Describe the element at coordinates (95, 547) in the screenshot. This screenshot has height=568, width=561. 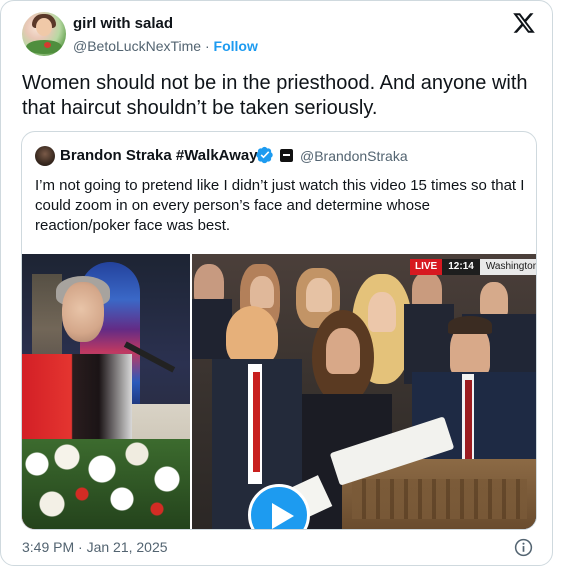
I see `tweet-timestamp: 3:49 PM · Jan 21, 2025` at that location.